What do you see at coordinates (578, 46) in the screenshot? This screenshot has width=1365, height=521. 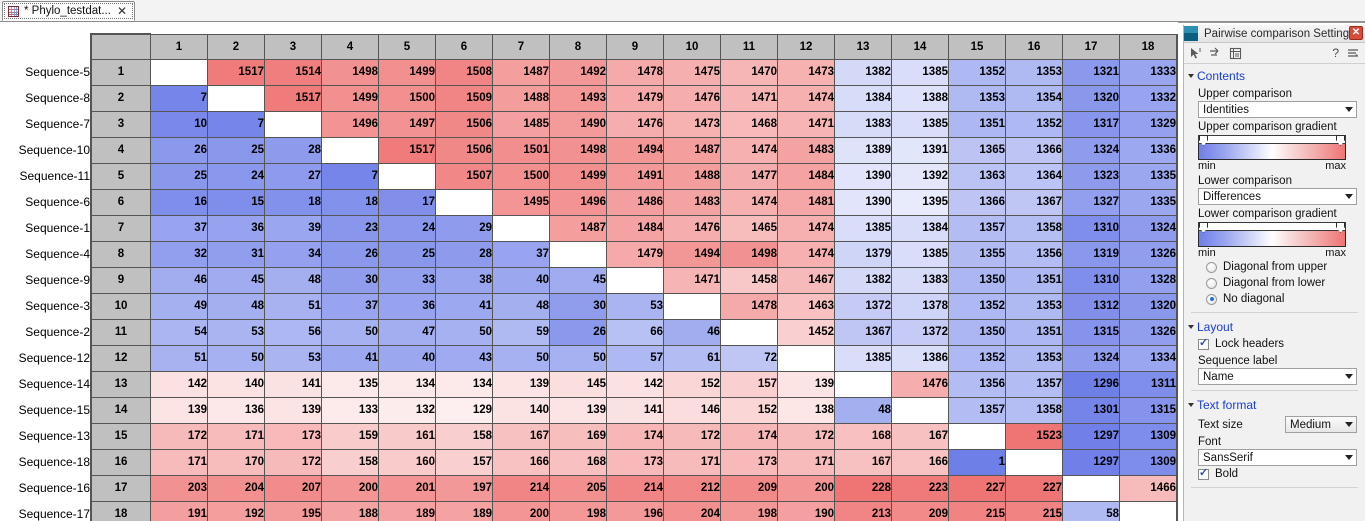 I see `column-header-8: 8` at bounding box center [578, 46].